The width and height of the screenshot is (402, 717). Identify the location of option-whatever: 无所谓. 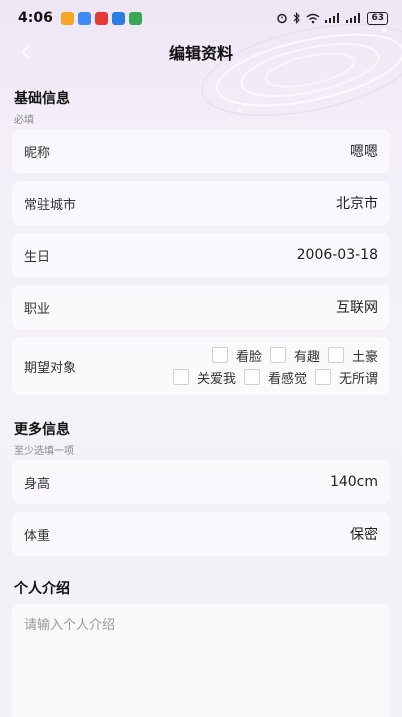
(346, 377).